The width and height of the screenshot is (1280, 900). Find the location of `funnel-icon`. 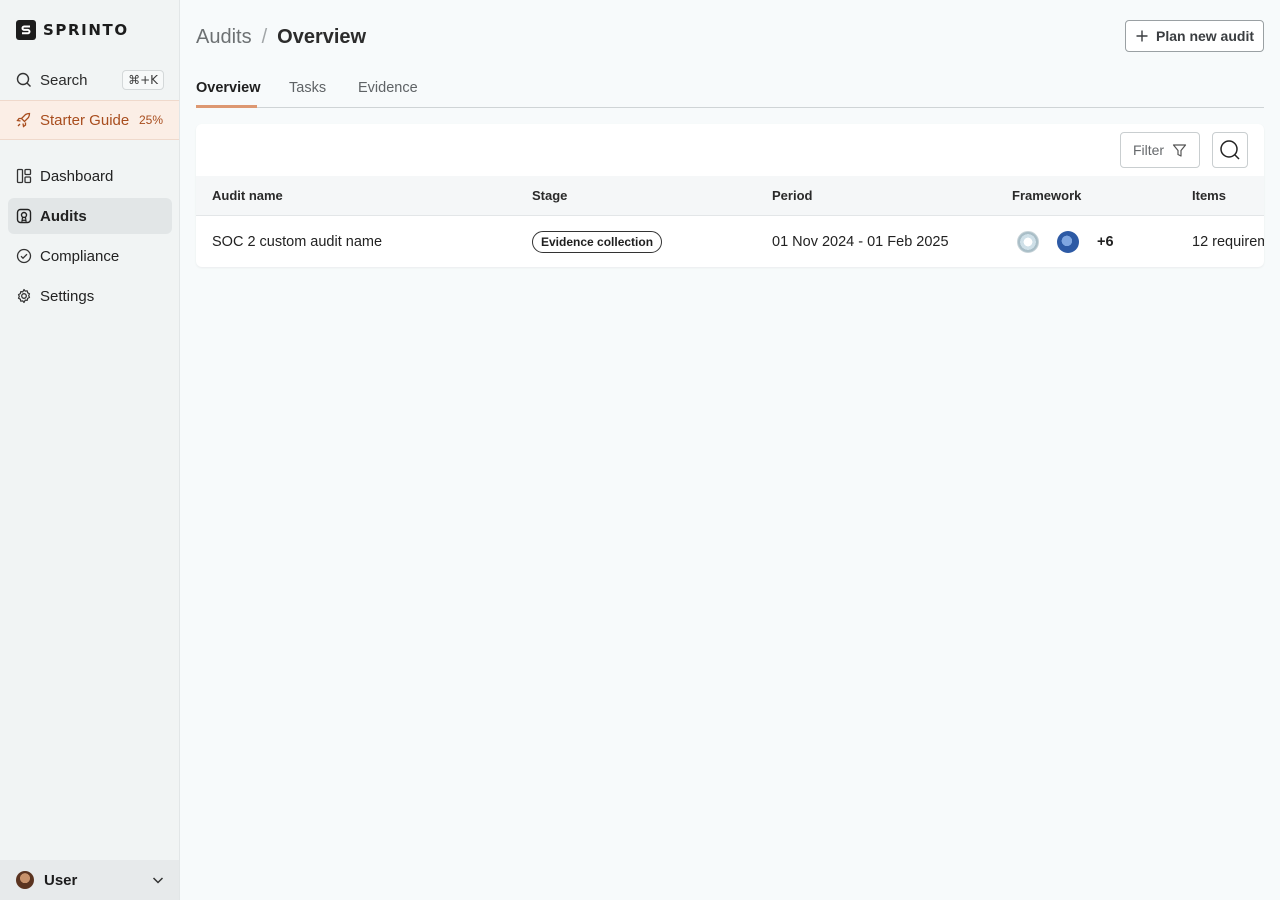

funnel-icon is located at coordinates (1179, 150).